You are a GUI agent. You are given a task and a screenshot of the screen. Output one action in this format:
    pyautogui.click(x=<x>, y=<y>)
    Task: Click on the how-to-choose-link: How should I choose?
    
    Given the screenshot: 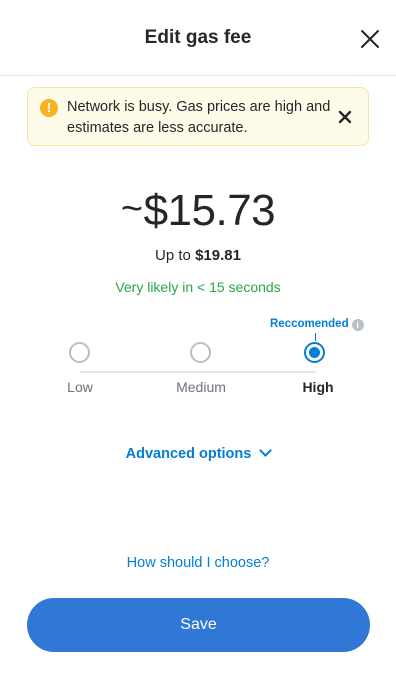 What is the action you would take?
    pyautogui.click(x=198, y=563)
    